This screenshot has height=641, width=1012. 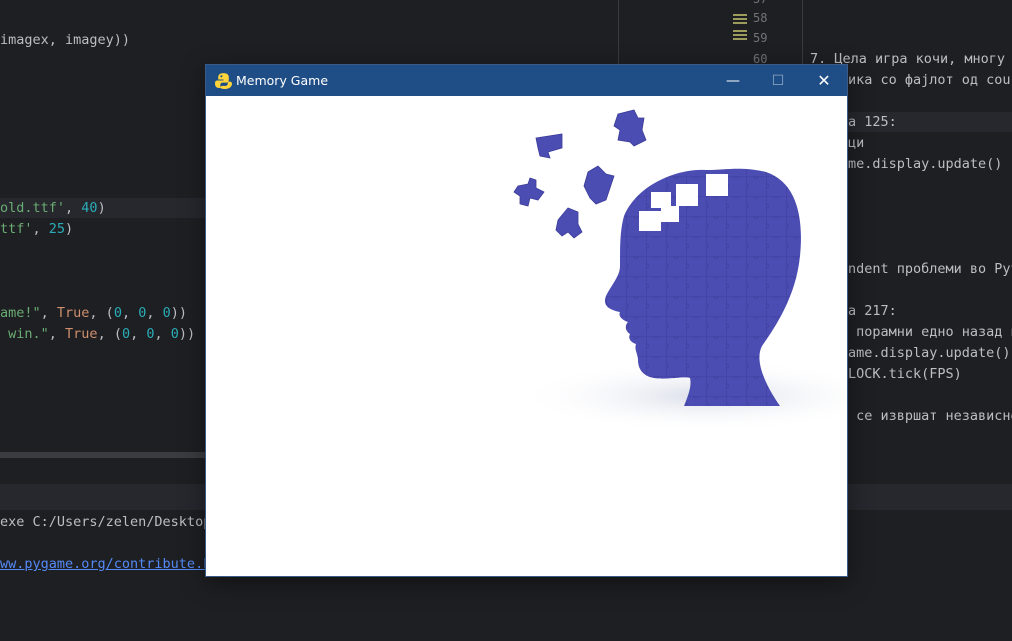 I want to click on code-token: ame!", so click(x=20, y=313).